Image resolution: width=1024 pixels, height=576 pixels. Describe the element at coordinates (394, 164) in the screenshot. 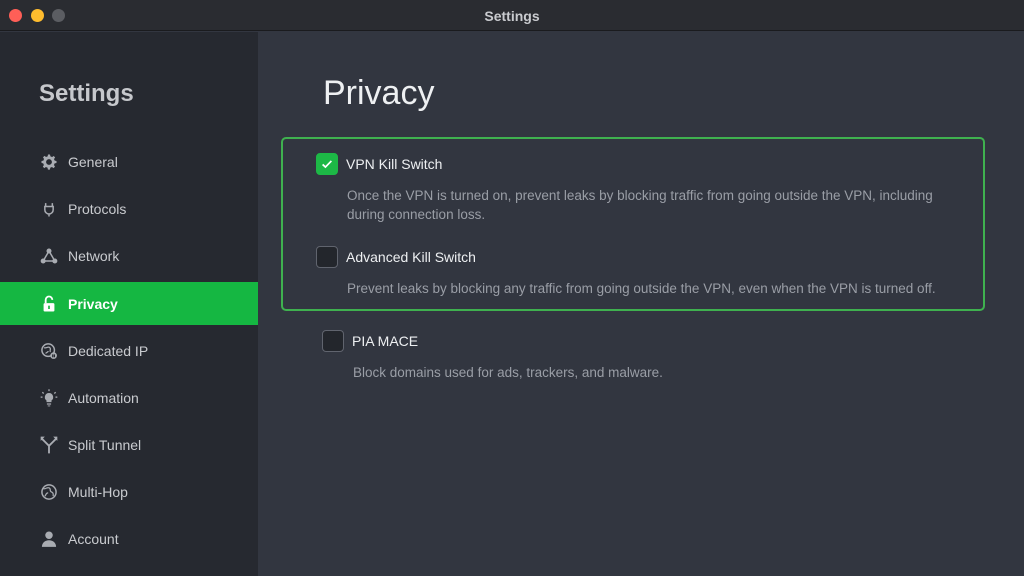

I see `vpn-kill-switch-label: VPN Kill Switch` at that location.